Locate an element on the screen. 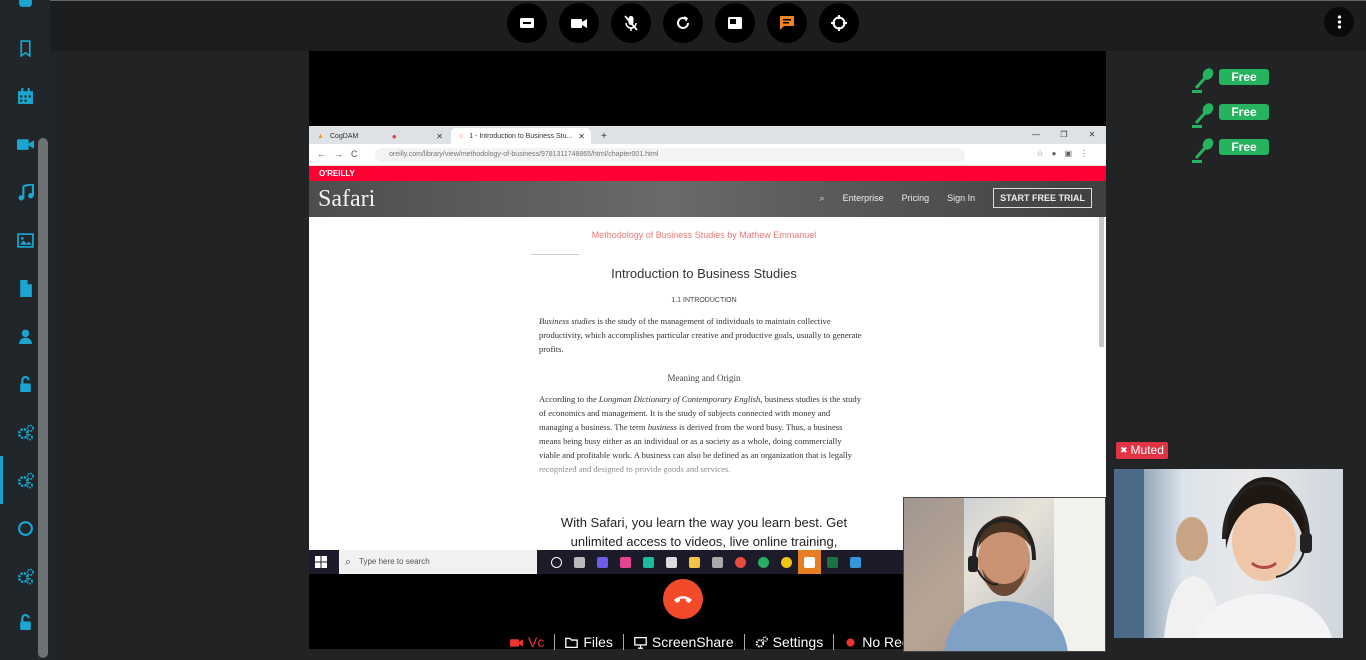 Image resolution: width=1366 pixels, height=660 pixels. target-icon is located at coordinates (839, 23).